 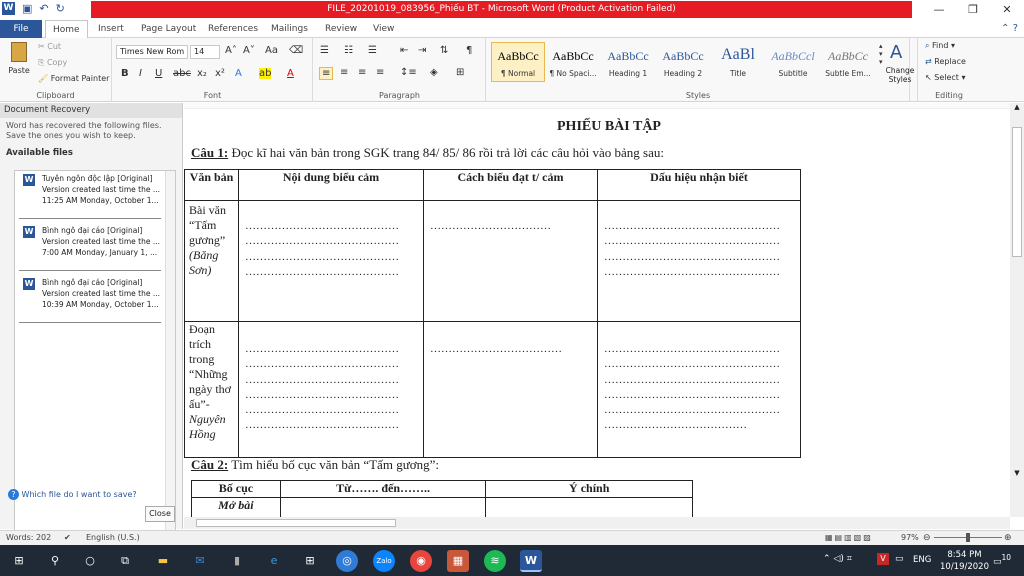 What do you see at coordinates (73, 78) in the screenshot?
I see `format-painter-button: 🖌 Format Painter` at bounding box center [73, 78].